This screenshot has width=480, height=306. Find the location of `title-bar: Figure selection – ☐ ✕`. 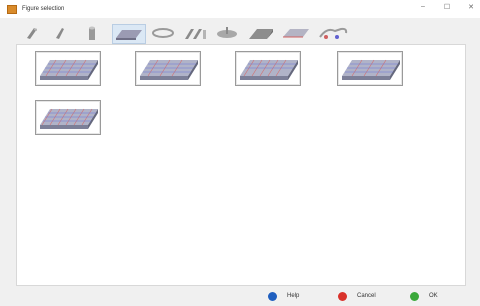

title-bar: Figure selection – ☐ ✕ is located at coordinates (240, 9).